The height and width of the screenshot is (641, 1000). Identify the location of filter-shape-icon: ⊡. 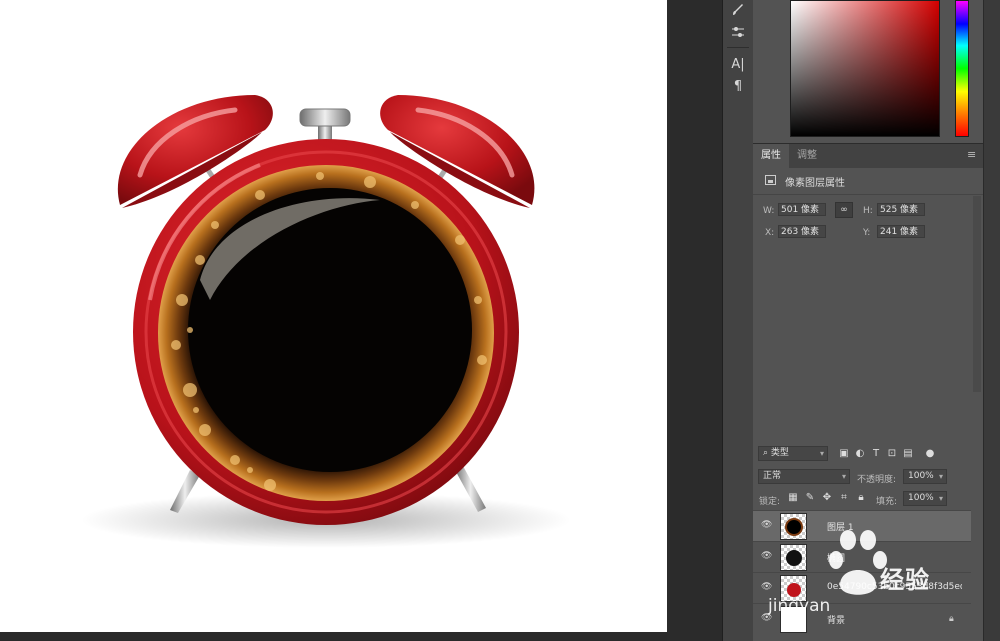
(892, 454).